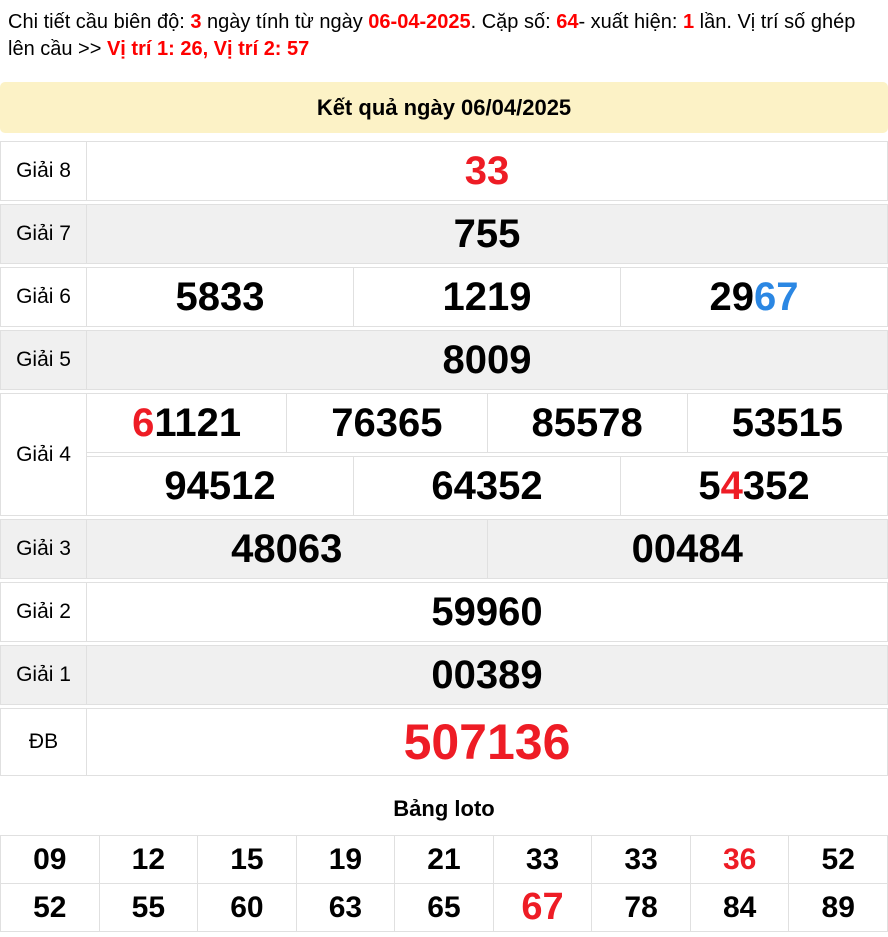  I want to click on loto-number-cell: 09, so click(50, 860).